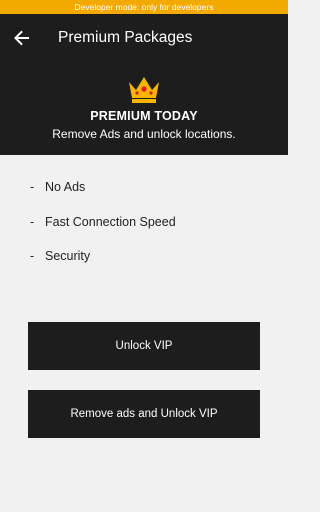 The width and height of the screenshot is (320, 512). I want to click on back-button, so click(22, 38).